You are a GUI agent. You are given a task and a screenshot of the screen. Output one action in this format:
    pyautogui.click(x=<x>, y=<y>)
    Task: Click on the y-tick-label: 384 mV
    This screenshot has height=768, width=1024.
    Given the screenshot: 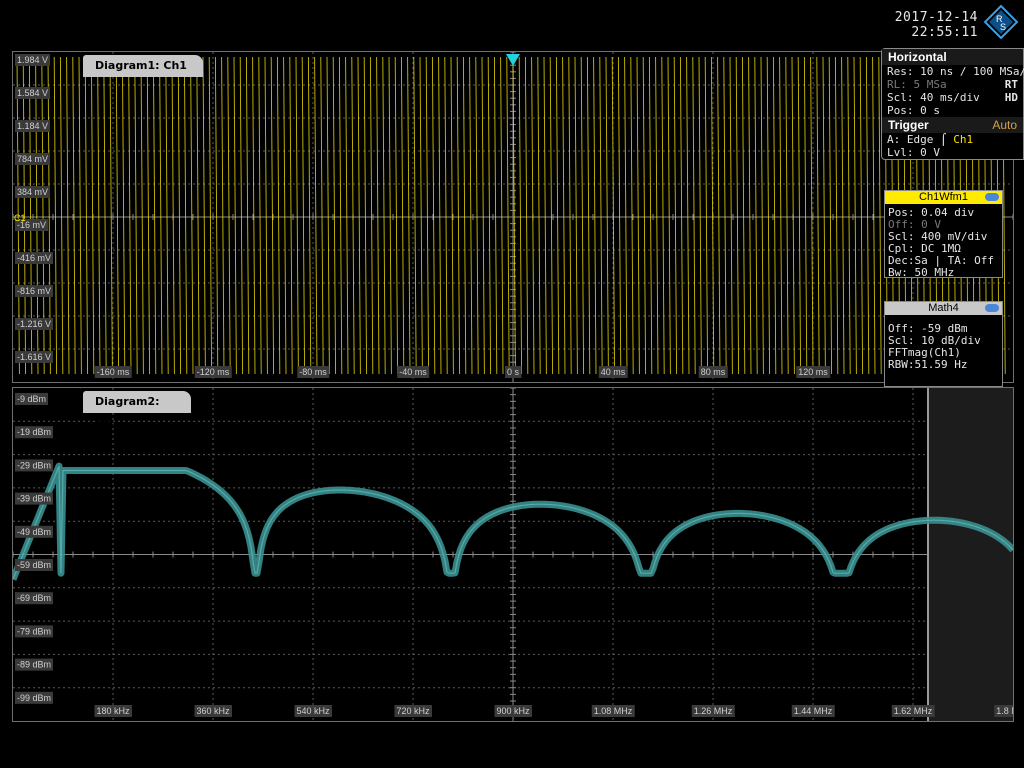 What is the action you would take?
    pyautogui.click(x=32, y=192)
    